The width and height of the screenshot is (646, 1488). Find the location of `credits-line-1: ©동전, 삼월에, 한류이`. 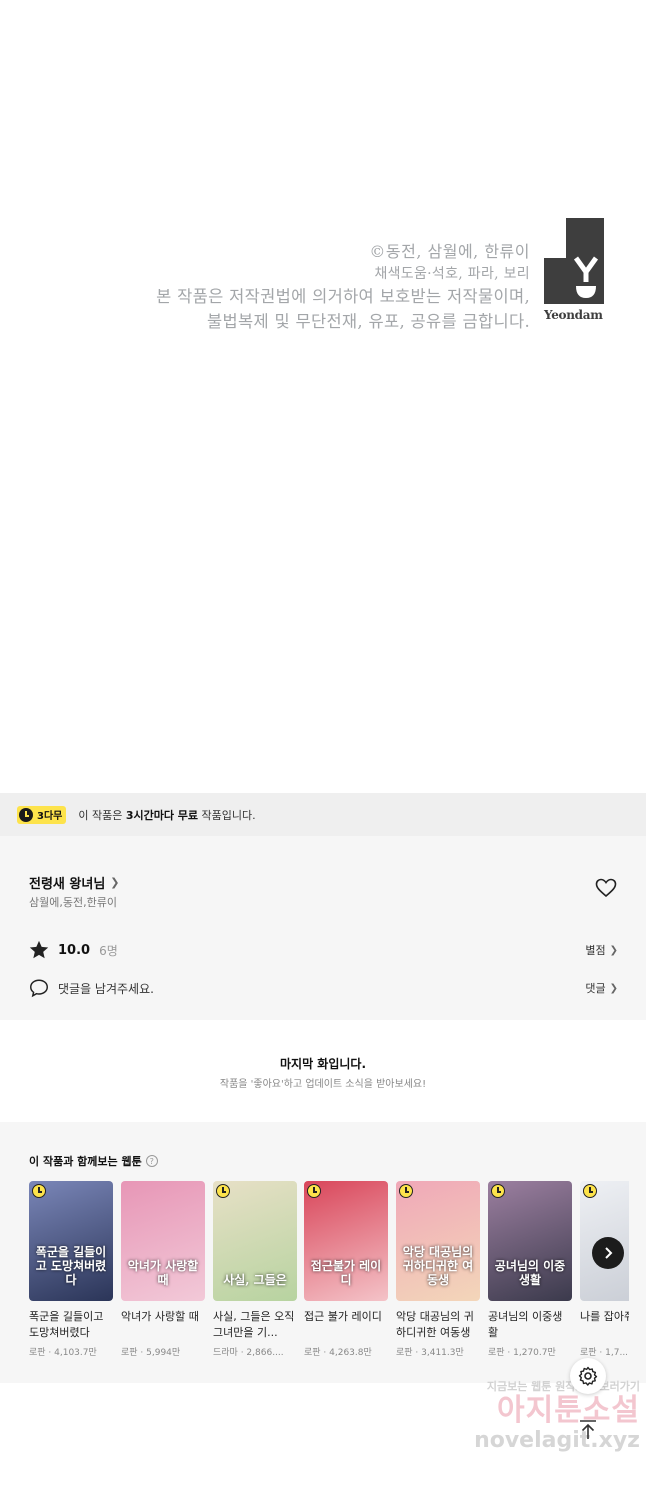

credits-line-1: ©동전, 삼월에, 한류이 is located at coordinates (449, 251).